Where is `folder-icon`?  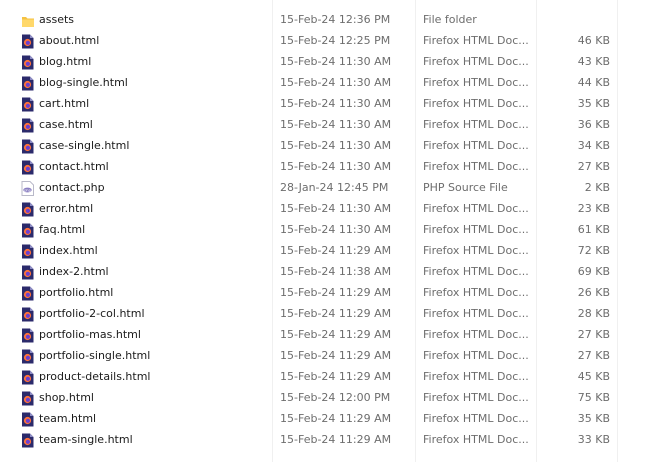 folder-icon is located at coordinates (27, 20).